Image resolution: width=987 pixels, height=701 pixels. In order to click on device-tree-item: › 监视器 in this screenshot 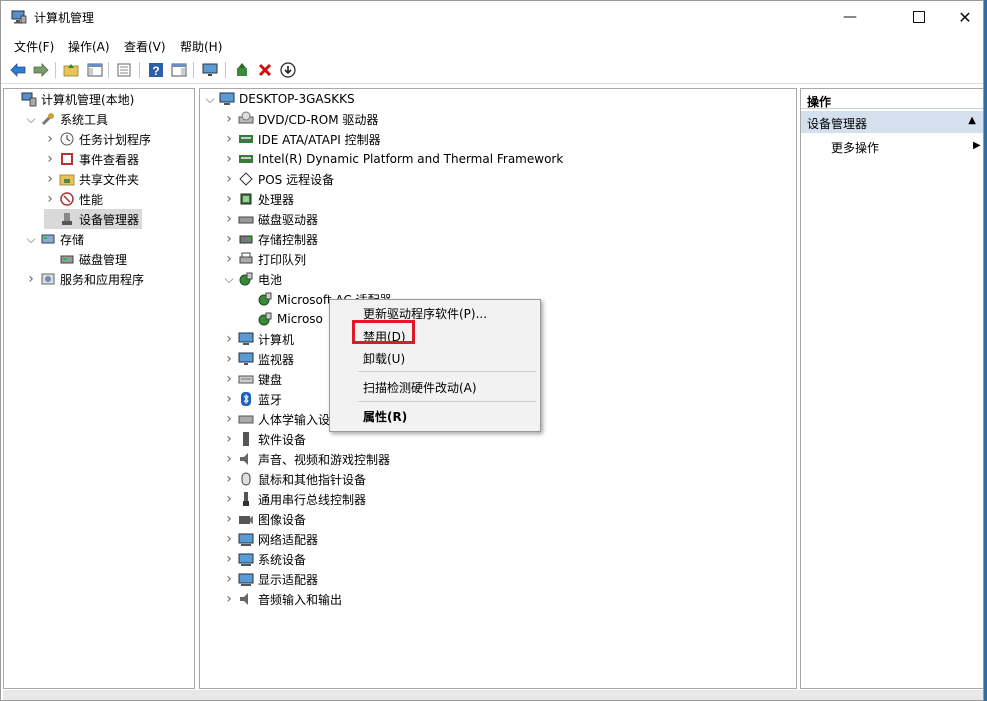, I will do `click(260, 359)`.